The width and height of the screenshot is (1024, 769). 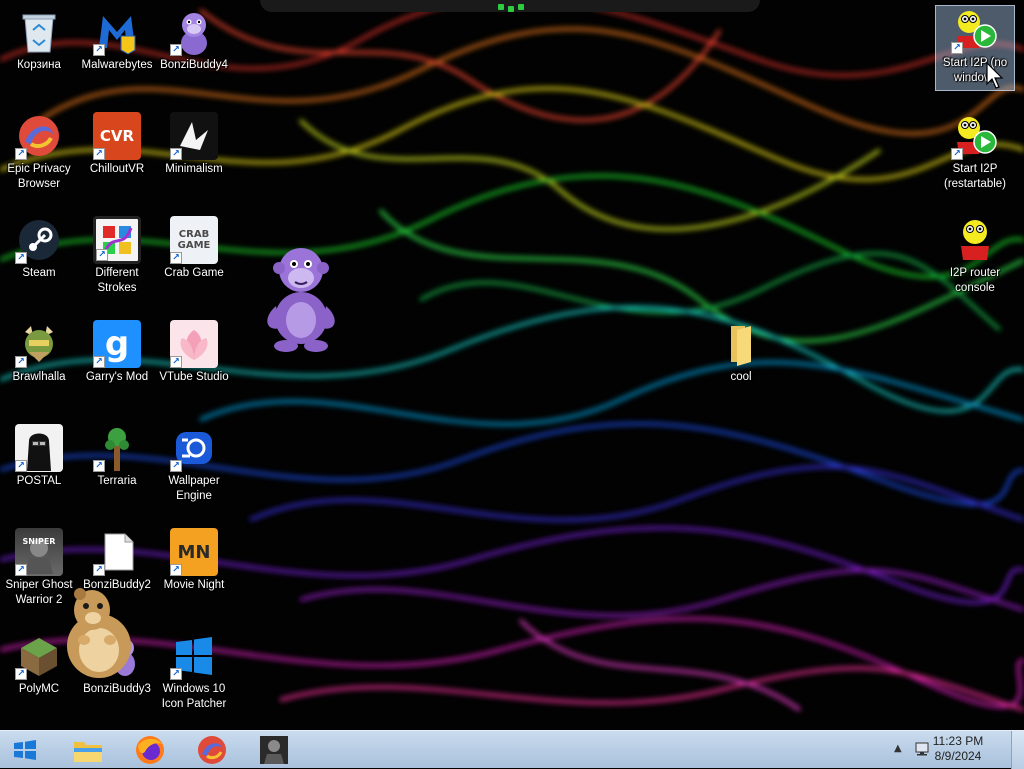 What do you see at coordinates (39, 344) in the screenshot?
I see `brawlhalla-icon: ↗` at bounding box center [39, 344].